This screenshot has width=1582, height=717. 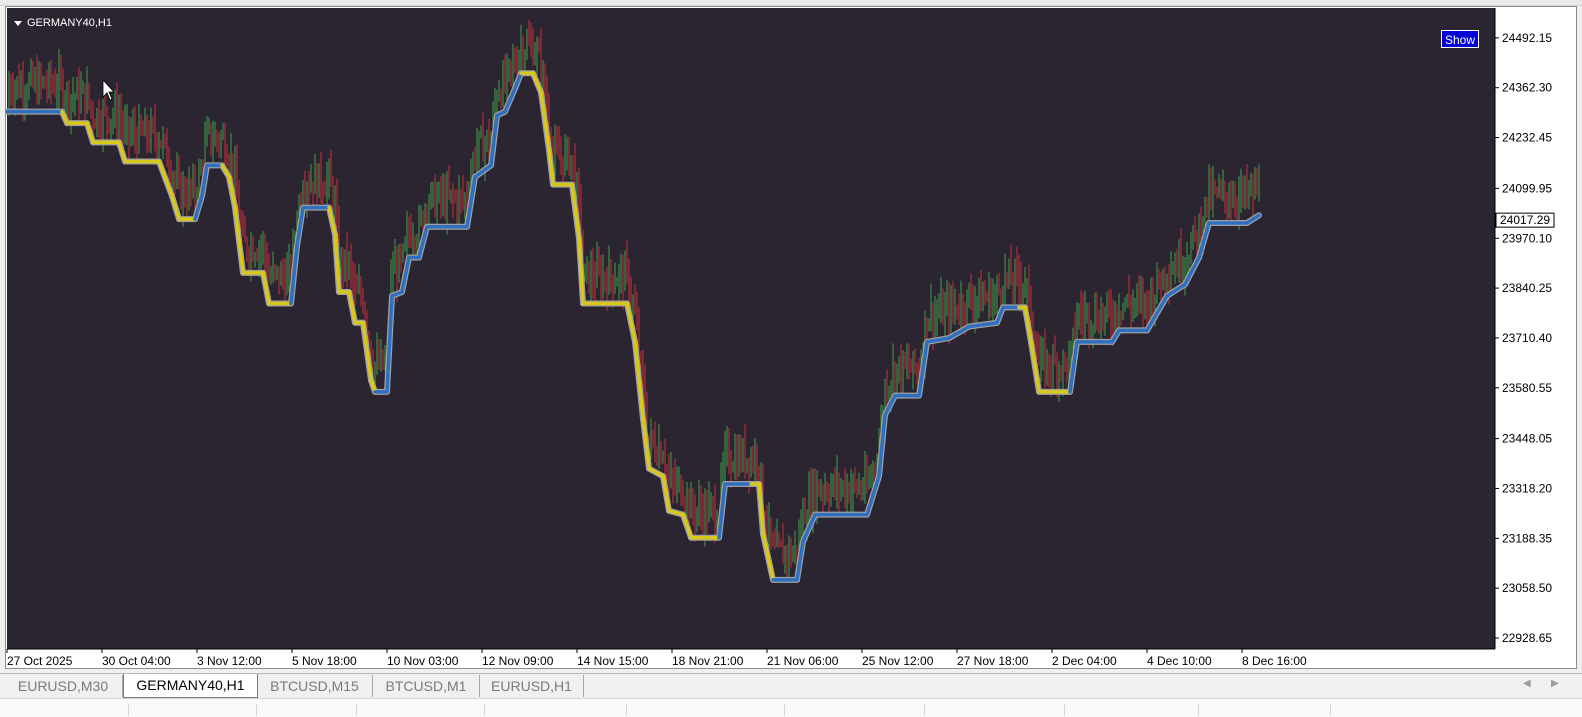 I want to click on tab-btcusd-m1: BTCUSD,M1, so click(x=426, y=686).